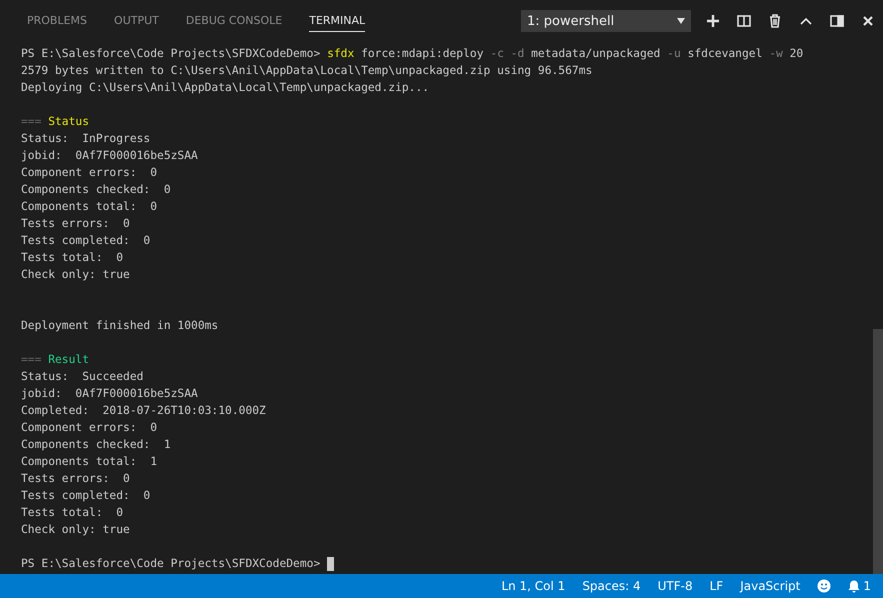 The height and width of the screenshot is (598, 883). I want to click on terminal-select: 1: powershell, so click(606, 21).